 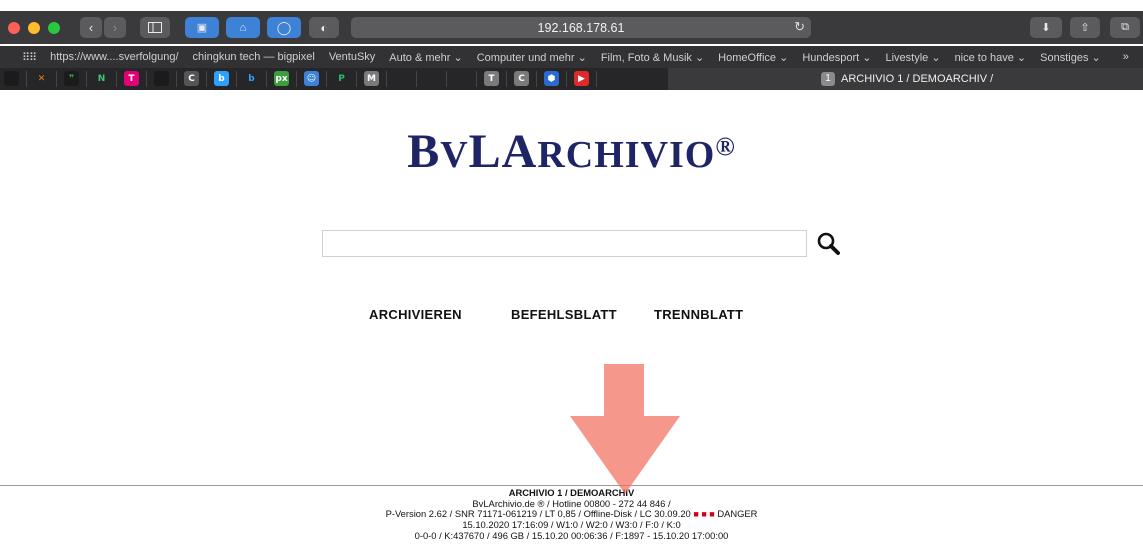 I want to click on chevron-left-icon: ‹, so click(x=91, y=27).